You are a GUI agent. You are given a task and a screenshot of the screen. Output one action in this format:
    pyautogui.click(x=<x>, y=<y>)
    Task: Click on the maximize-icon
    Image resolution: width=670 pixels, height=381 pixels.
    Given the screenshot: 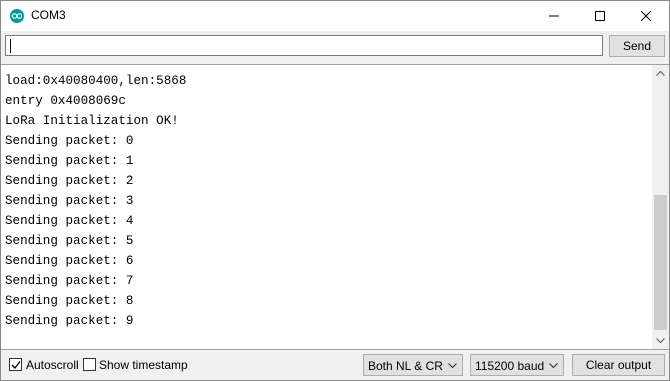 What is the action you would take?
    pyautogui.click(x=600, y=16)
    